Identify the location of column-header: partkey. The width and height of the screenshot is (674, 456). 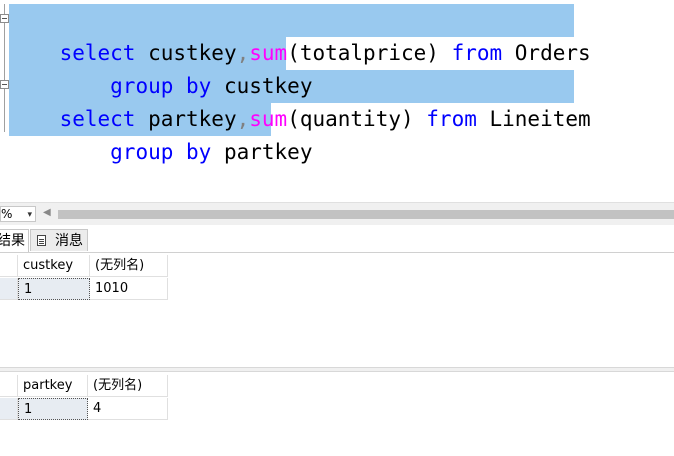
(53, 386).